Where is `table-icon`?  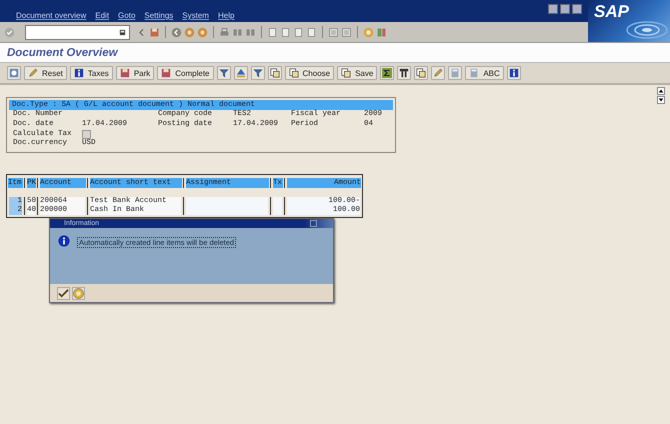 table-icon is located at coordinates (404, 73).